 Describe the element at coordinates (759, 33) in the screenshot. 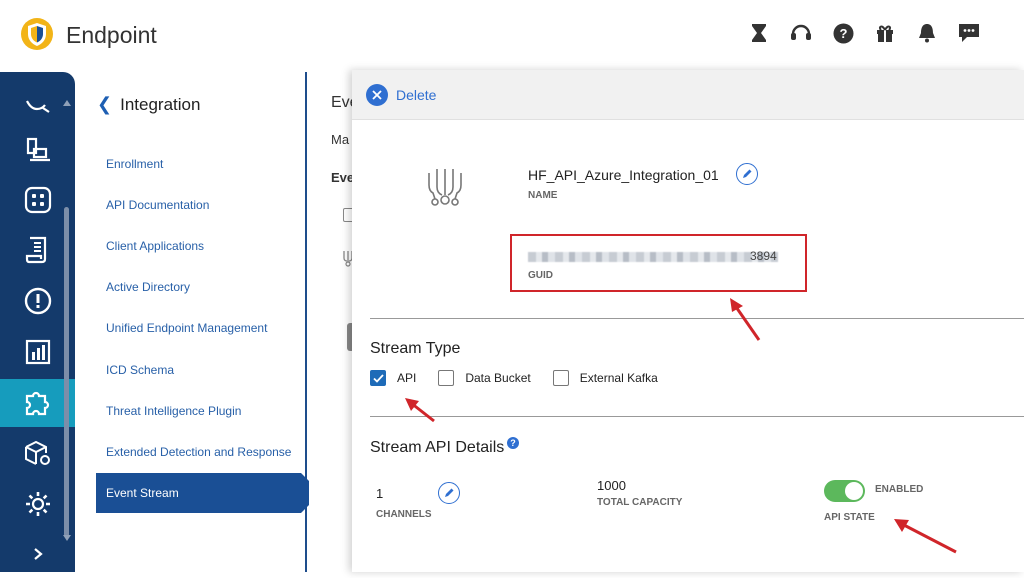

I see `hourglass-icon` at that location.